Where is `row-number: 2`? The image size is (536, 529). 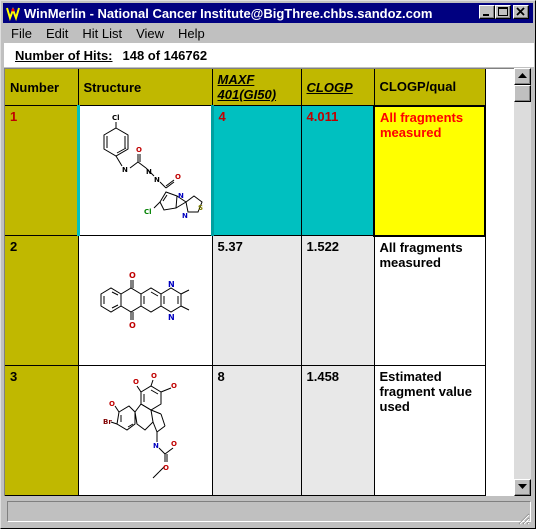 row-number: 2 is located at coordinates (42, 300).